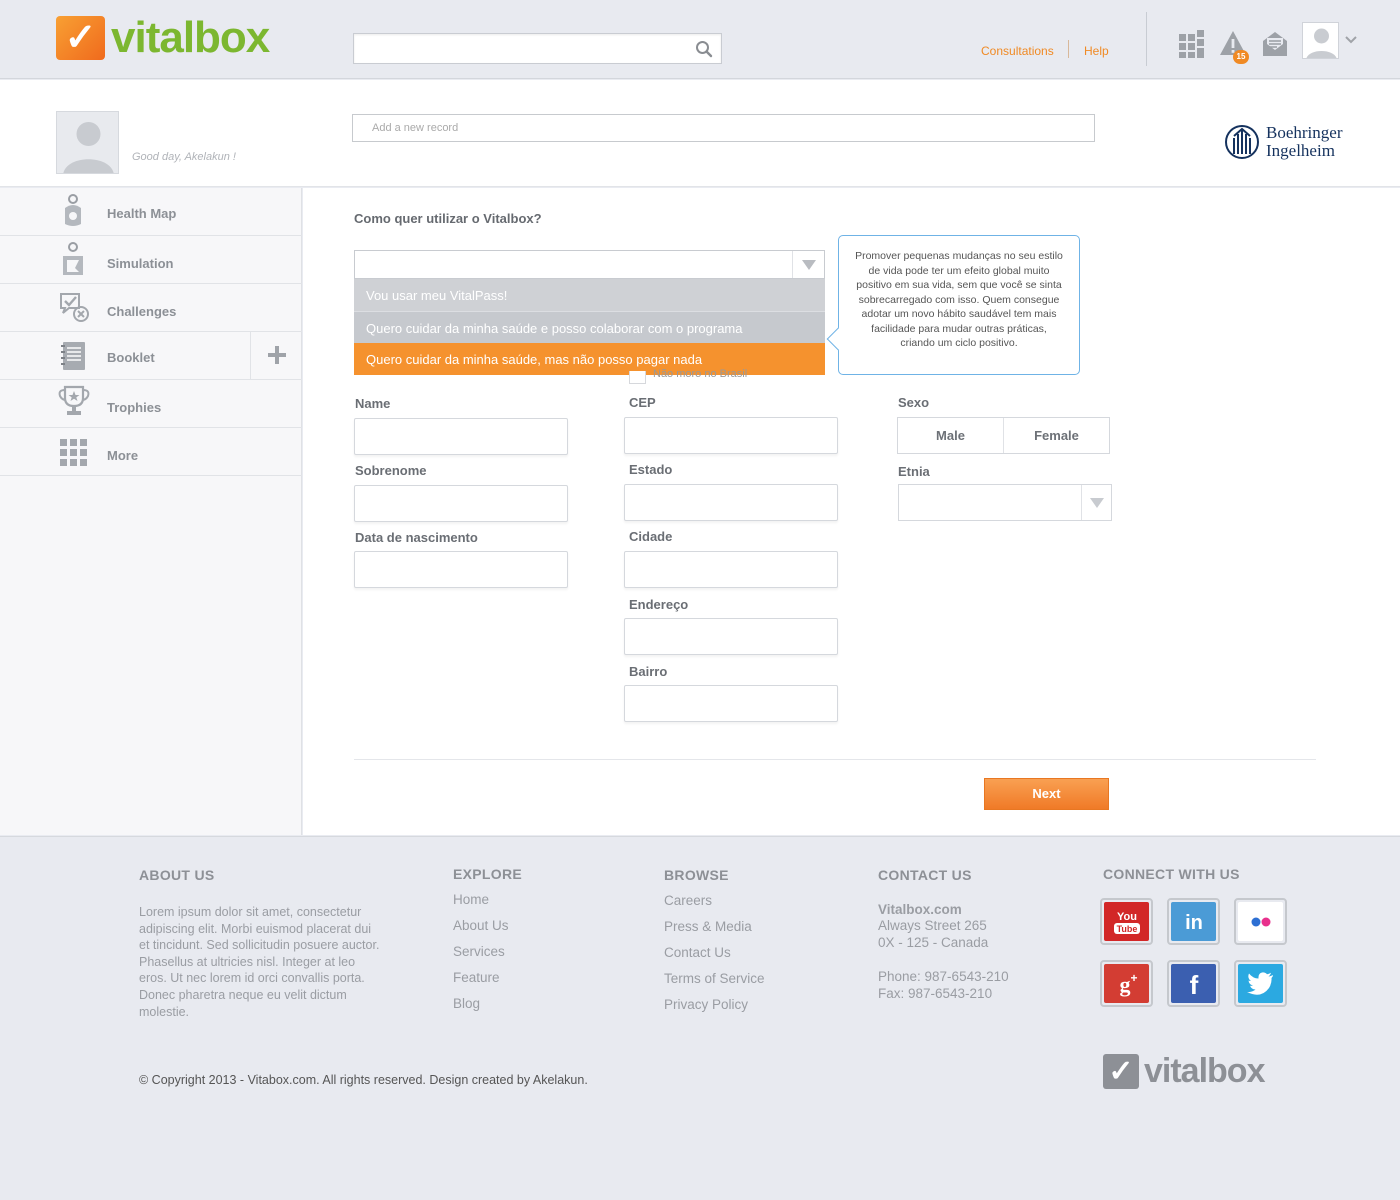 The height and width of the screenshot is (1200, 1400). I want to click on contact-company: Vitalbox.com, so click(920, 909).